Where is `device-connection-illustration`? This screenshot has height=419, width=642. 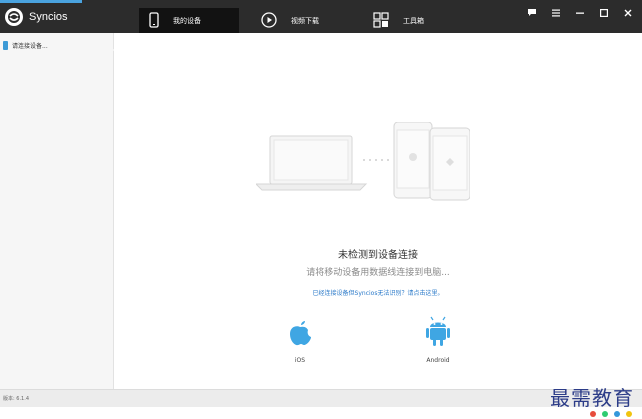 device-connection-illustration is located at coordinates (363, 161).